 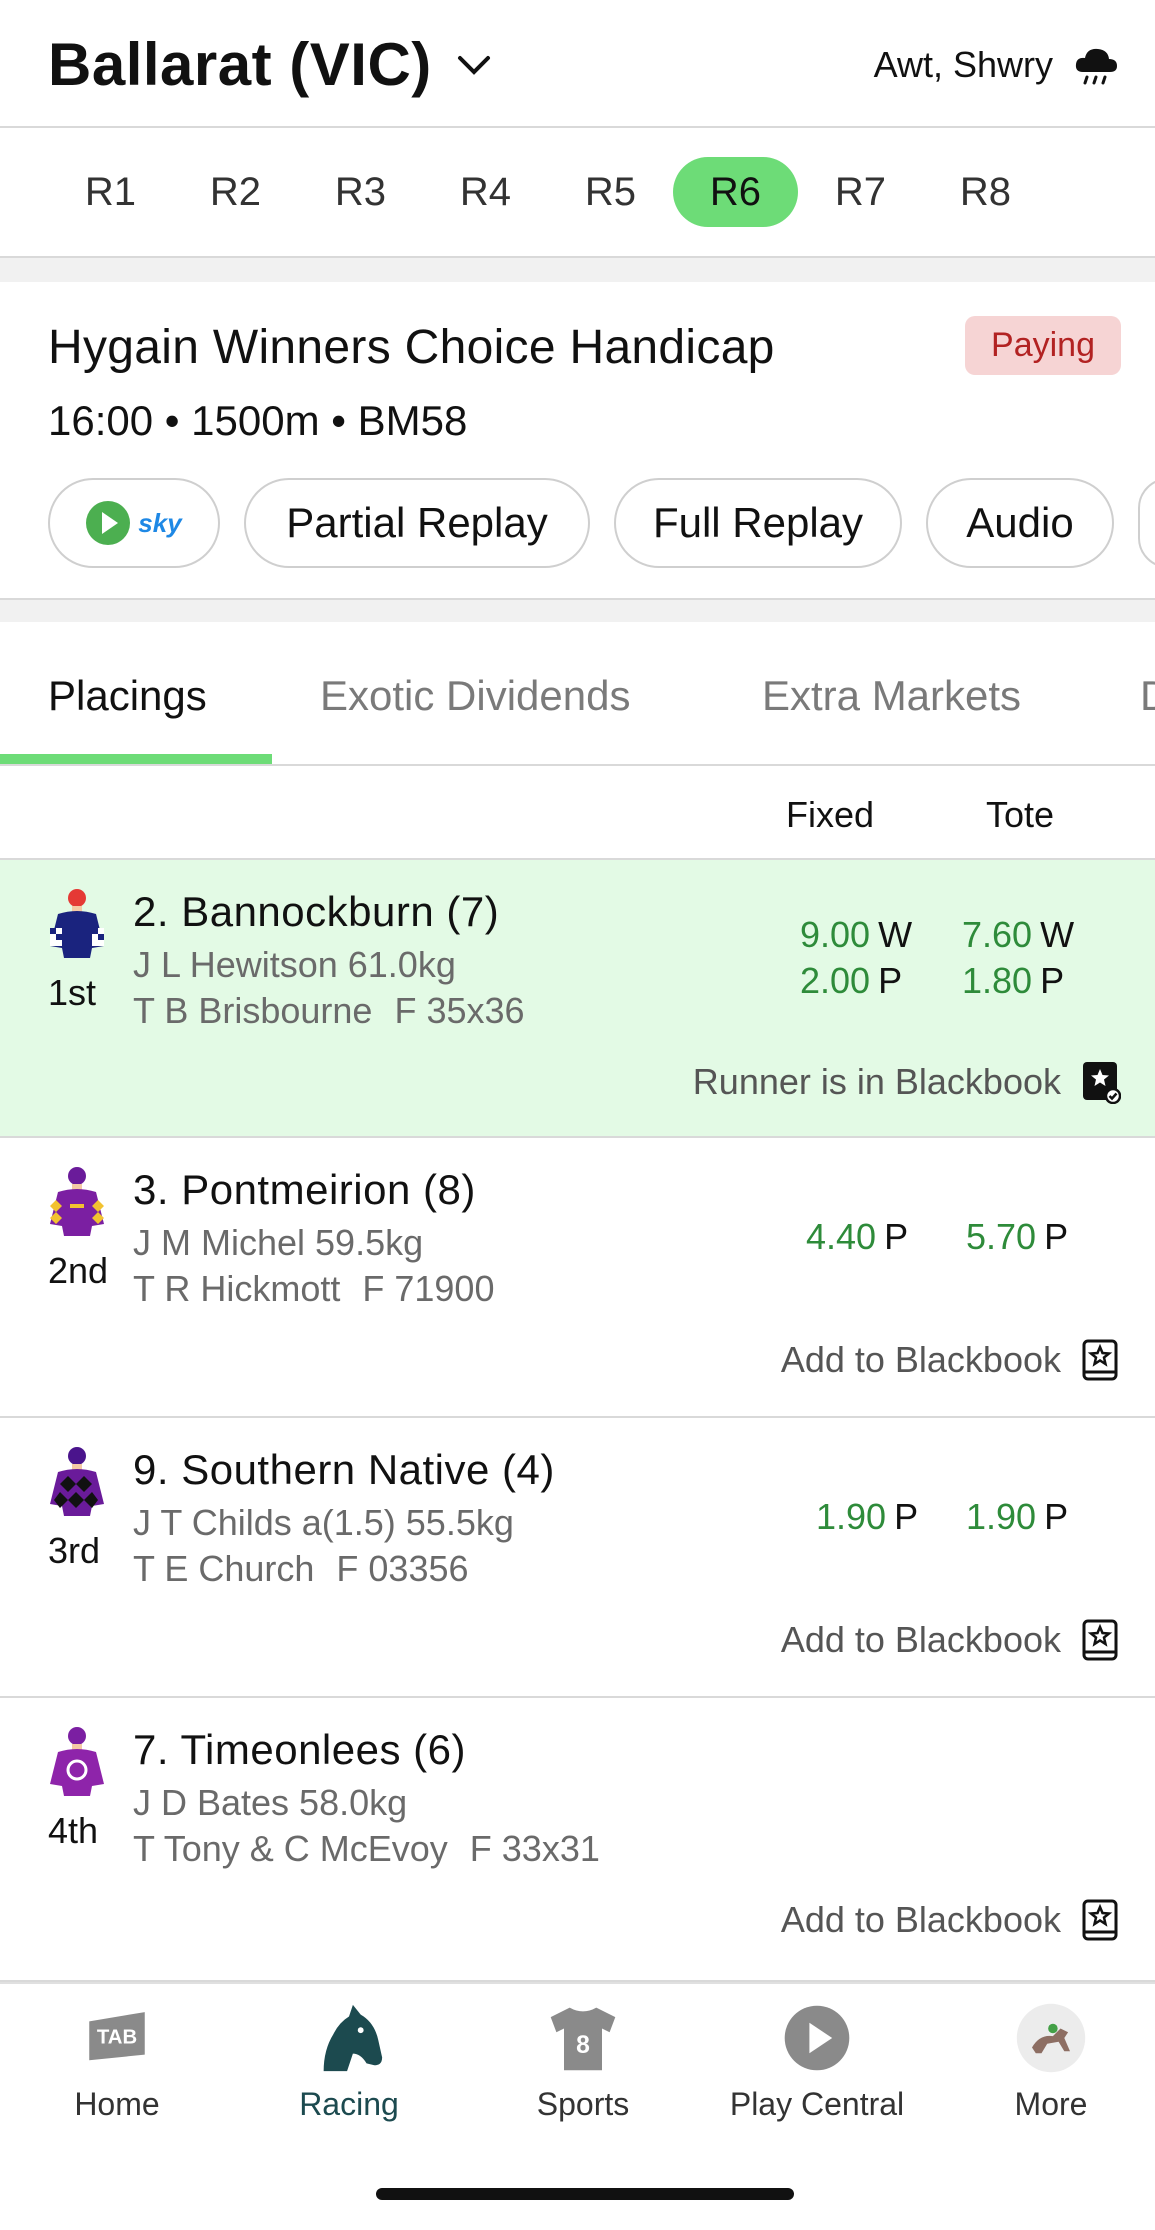 I want to click on trainer: T B Brisbourne, so click(x=253, y=1010).